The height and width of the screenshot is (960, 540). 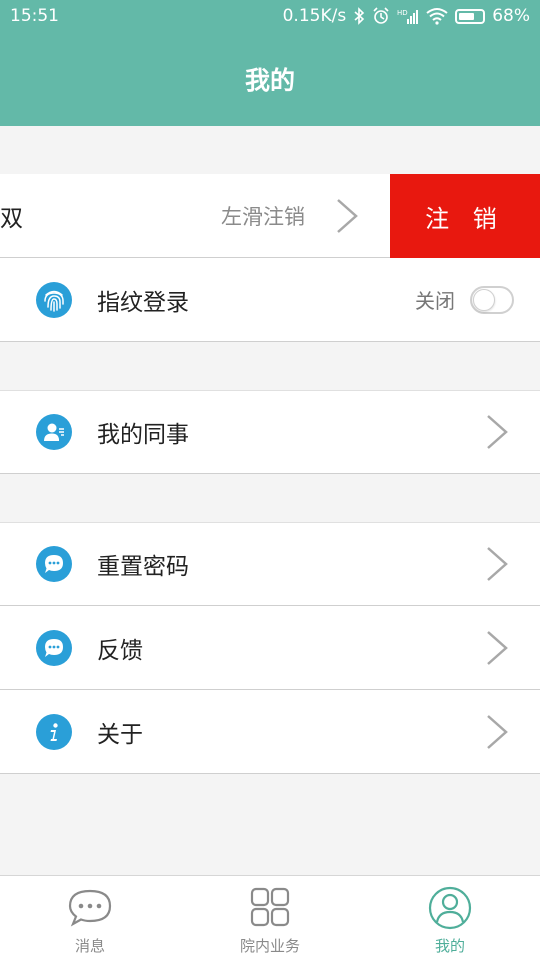 I want to click on feedback-label: 反馈, so click(x=120, y=650).